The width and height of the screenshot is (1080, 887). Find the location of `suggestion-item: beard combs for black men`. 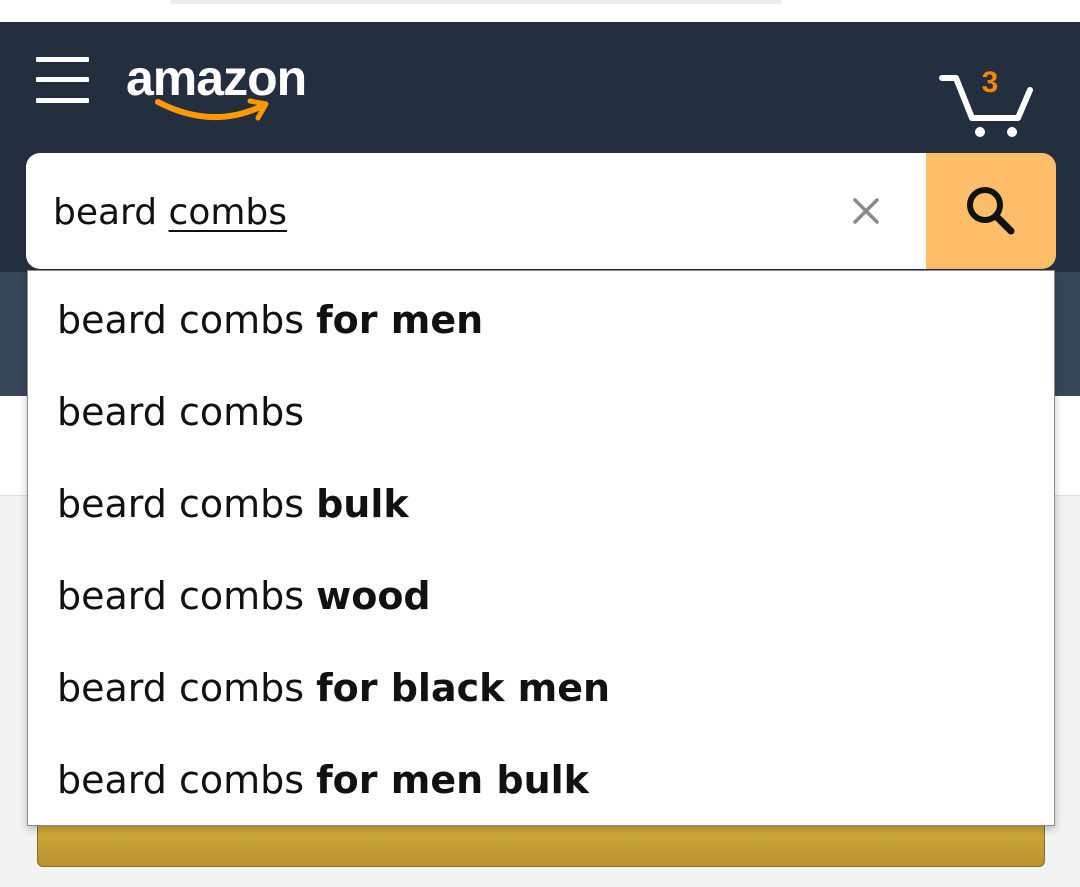

suggestion-item: beard combs for black men is located at coordinates (541, 688).